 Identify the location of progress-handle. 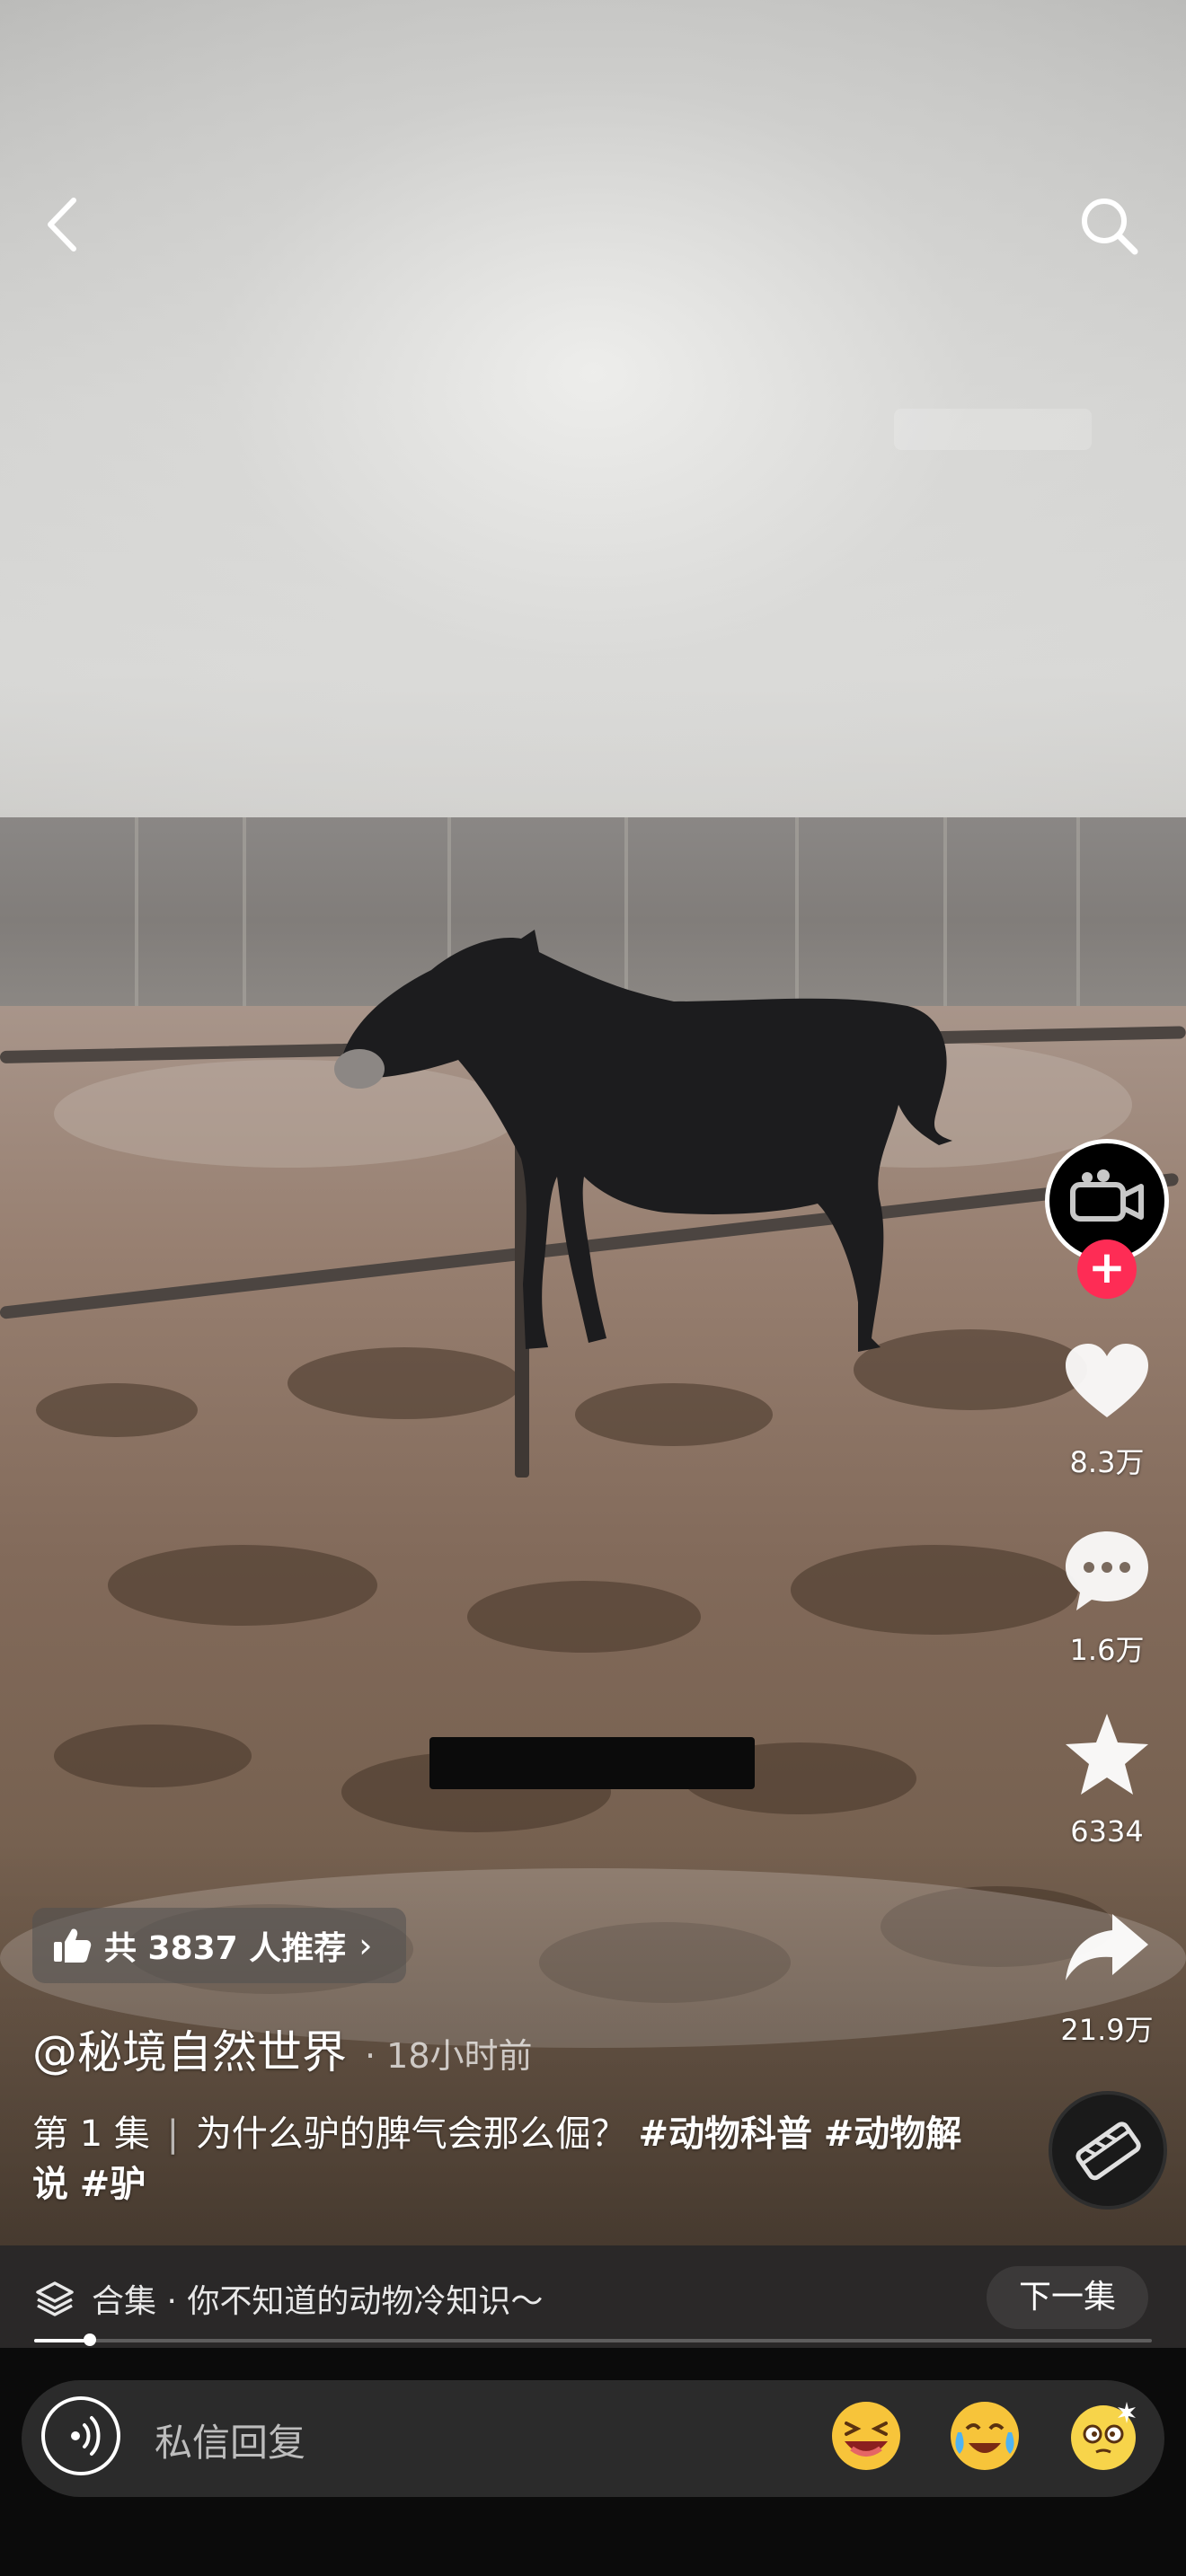
(90, 2339).